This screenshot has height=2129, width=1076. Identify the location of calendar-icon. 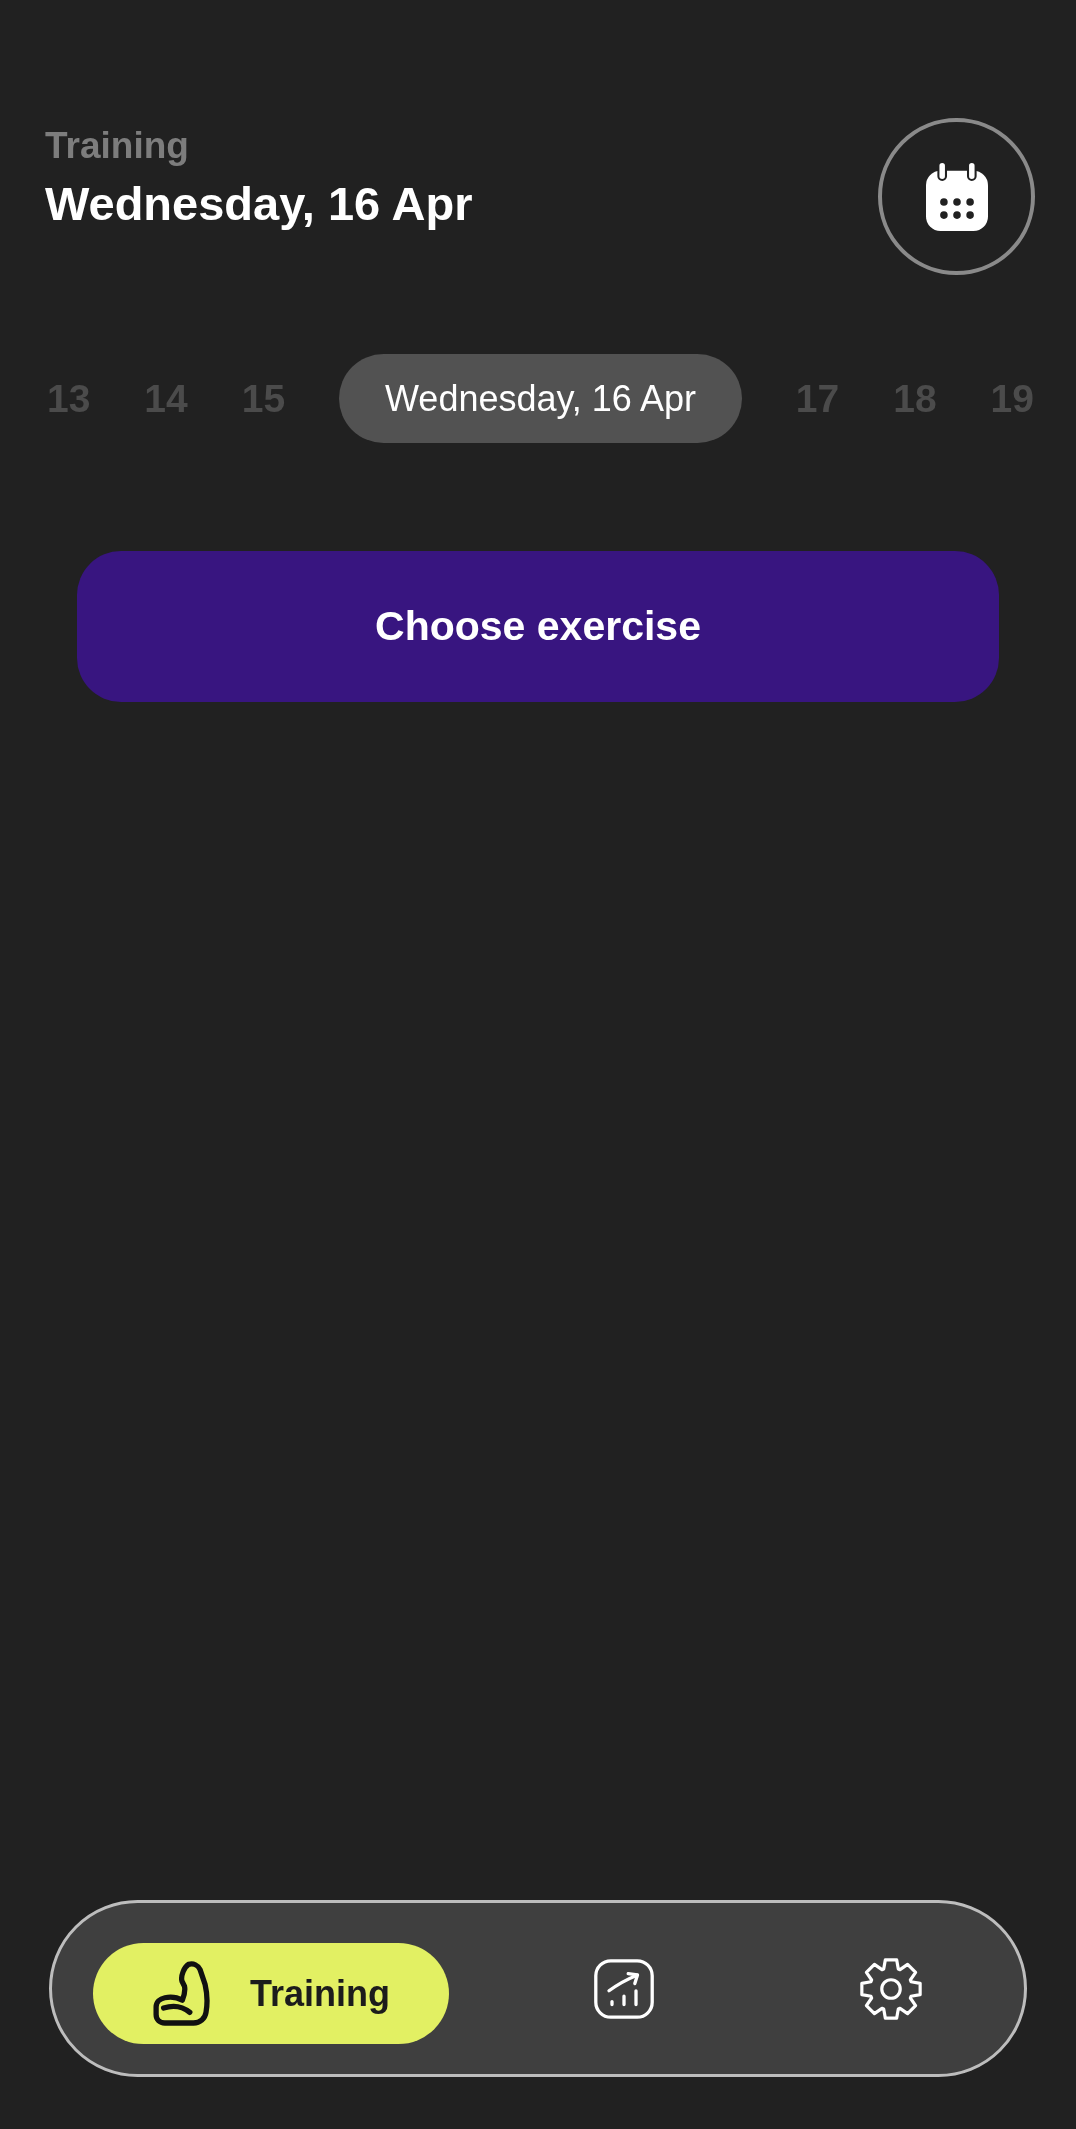
(956, 196).